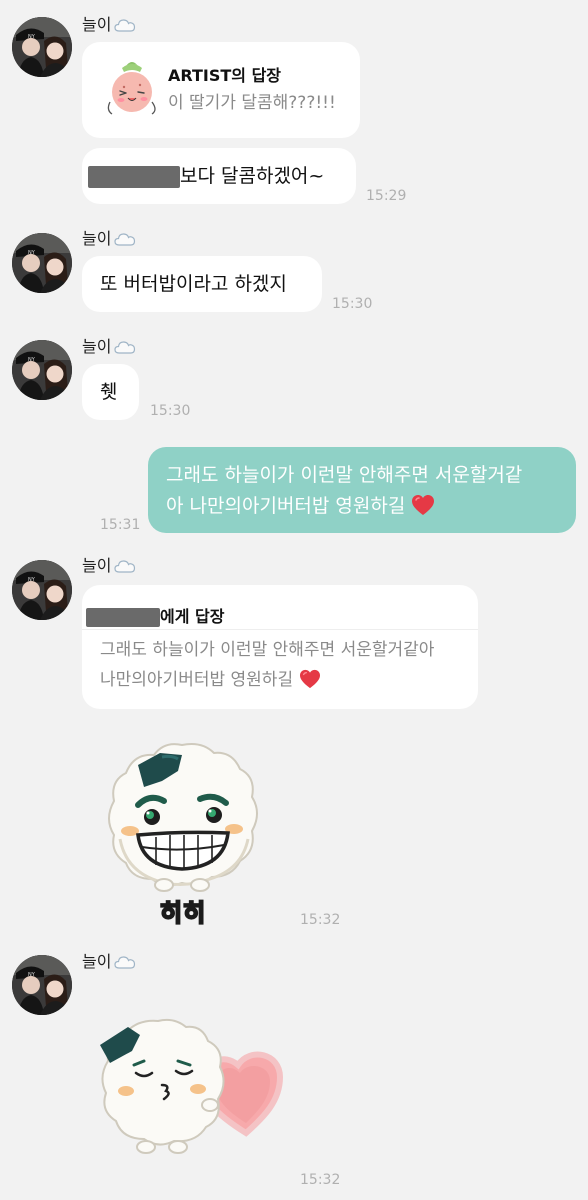 This screenshot has height=1200, width=588. I want to click on reply-divider, so click(280, 629).